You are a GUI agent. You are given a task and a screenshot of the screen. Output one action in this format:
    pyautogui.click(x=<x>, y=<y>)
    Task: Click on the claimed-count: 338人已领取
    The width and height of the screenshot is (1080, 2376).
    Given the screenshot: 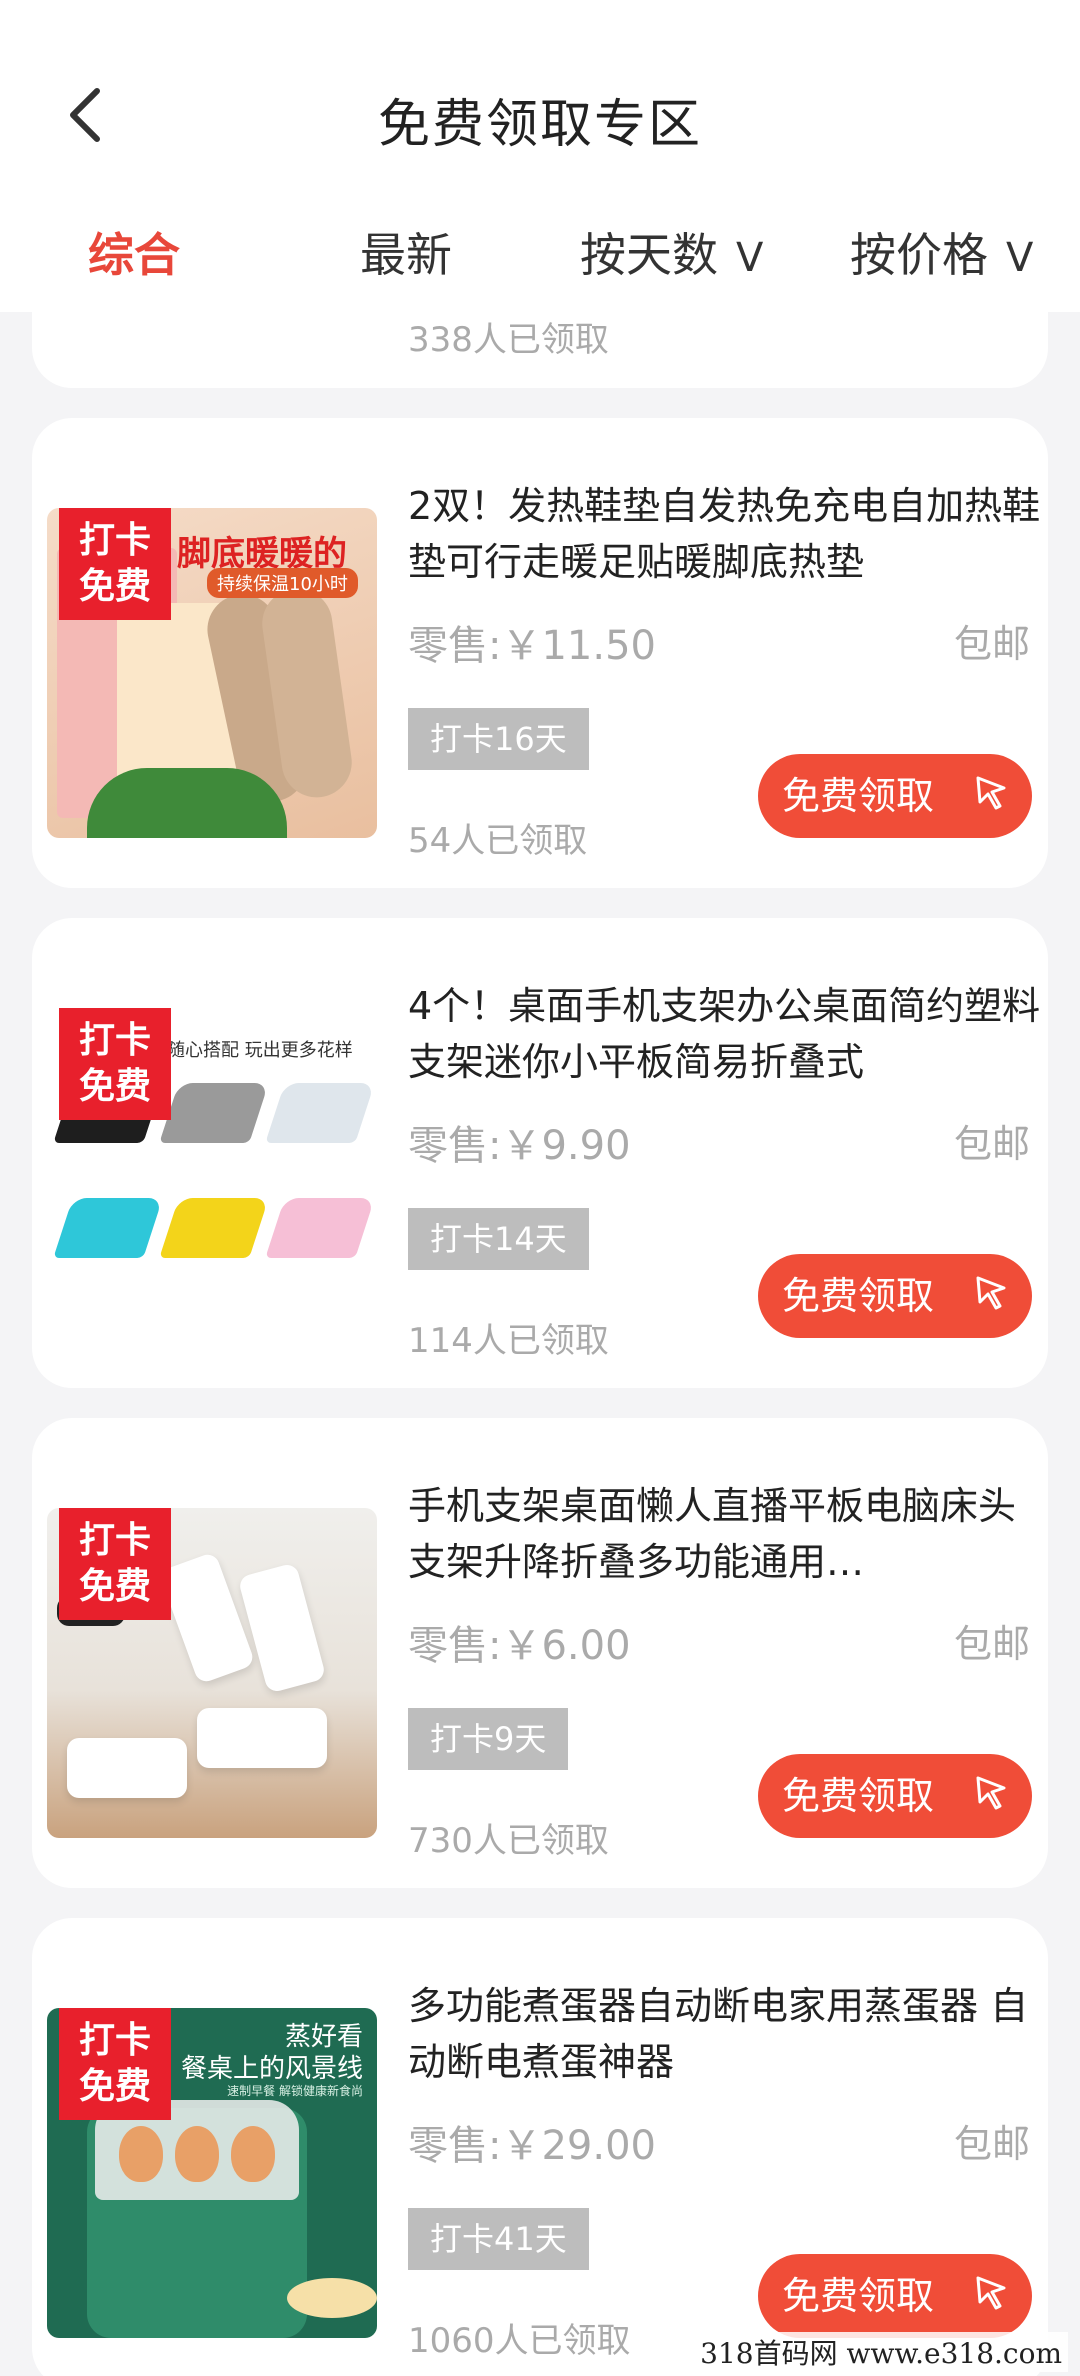 What is the action you would take?
    pyautogui.click(x=508, y=340)
    